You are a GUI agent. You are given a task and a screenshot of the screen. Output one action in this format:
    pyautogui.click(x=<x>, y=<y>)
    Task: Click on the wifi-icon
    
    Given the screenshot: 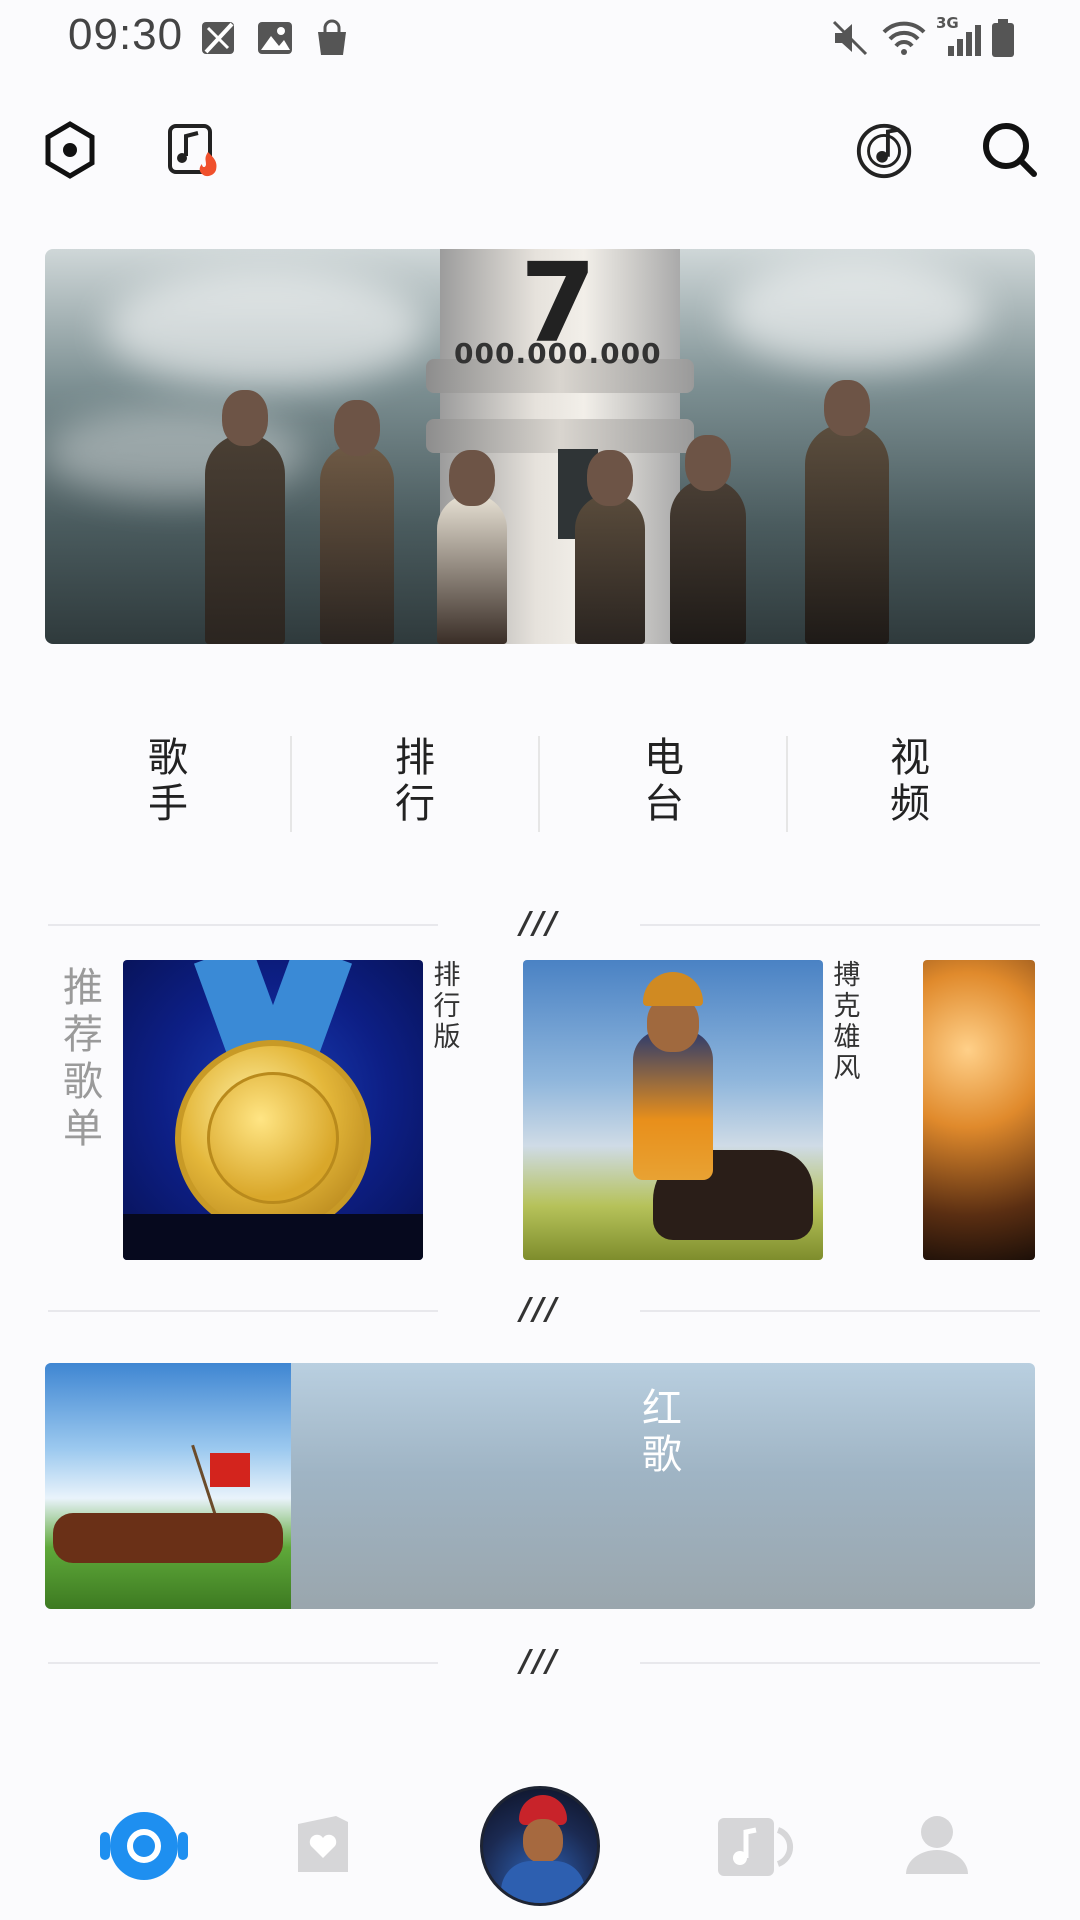 What is the action you would take?
    pyautogui.click(x=904, y=38)
    